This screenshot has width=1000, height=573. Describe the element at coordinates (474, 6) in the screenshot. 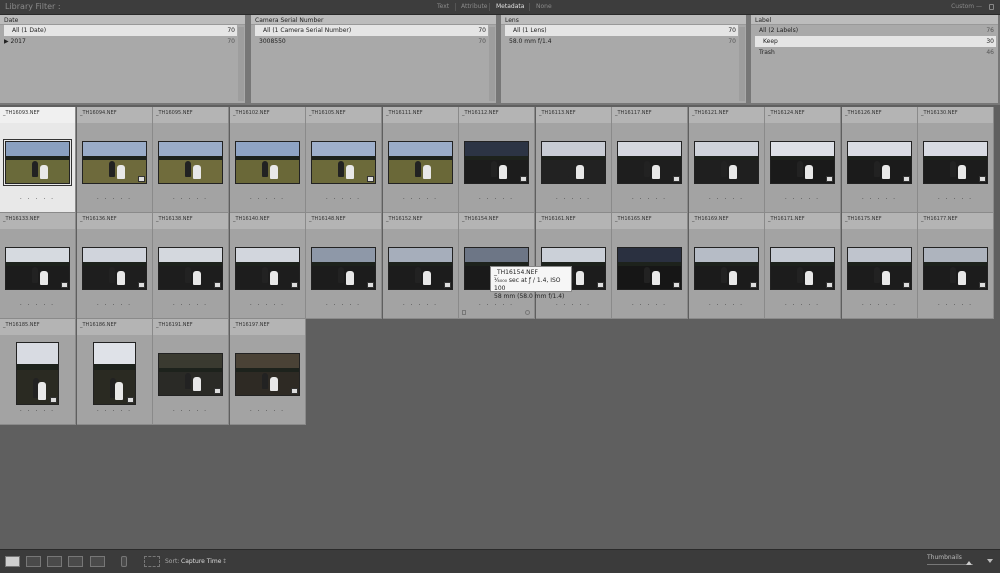

I see `filter-tab-attribute: Attribute` at that location.